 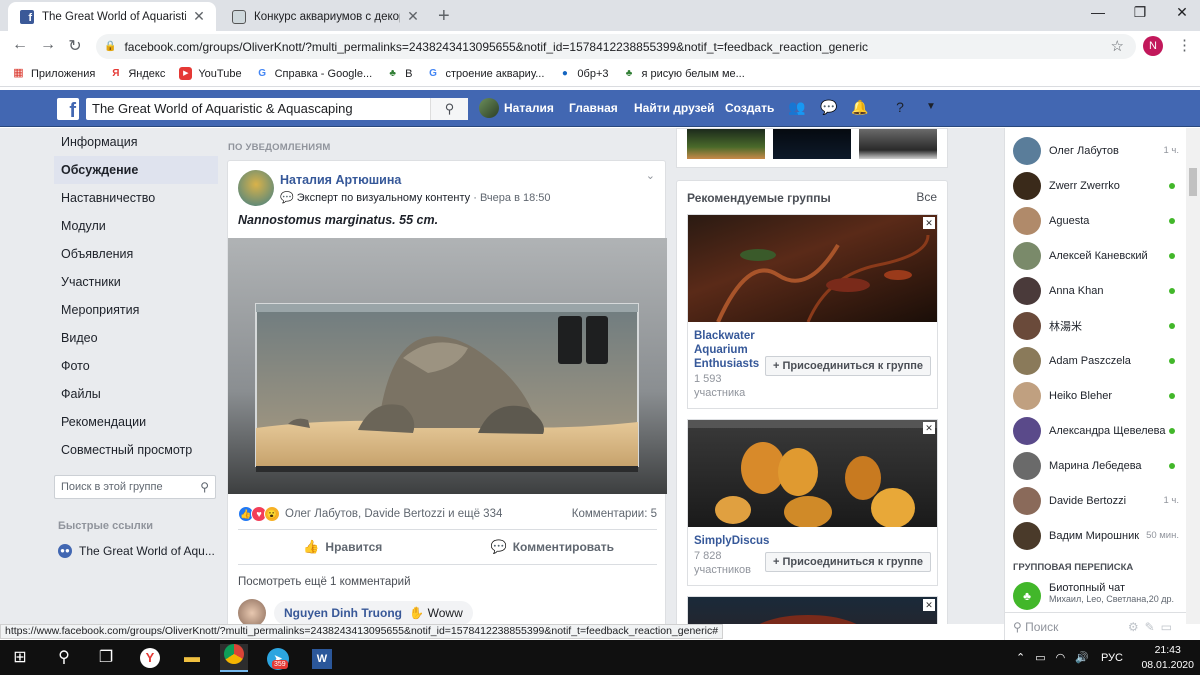 What do you see at coordinates (20, 658) in the screenshot?
I see `windows-start-icon: ⊞` at bounding box center [20, 658].